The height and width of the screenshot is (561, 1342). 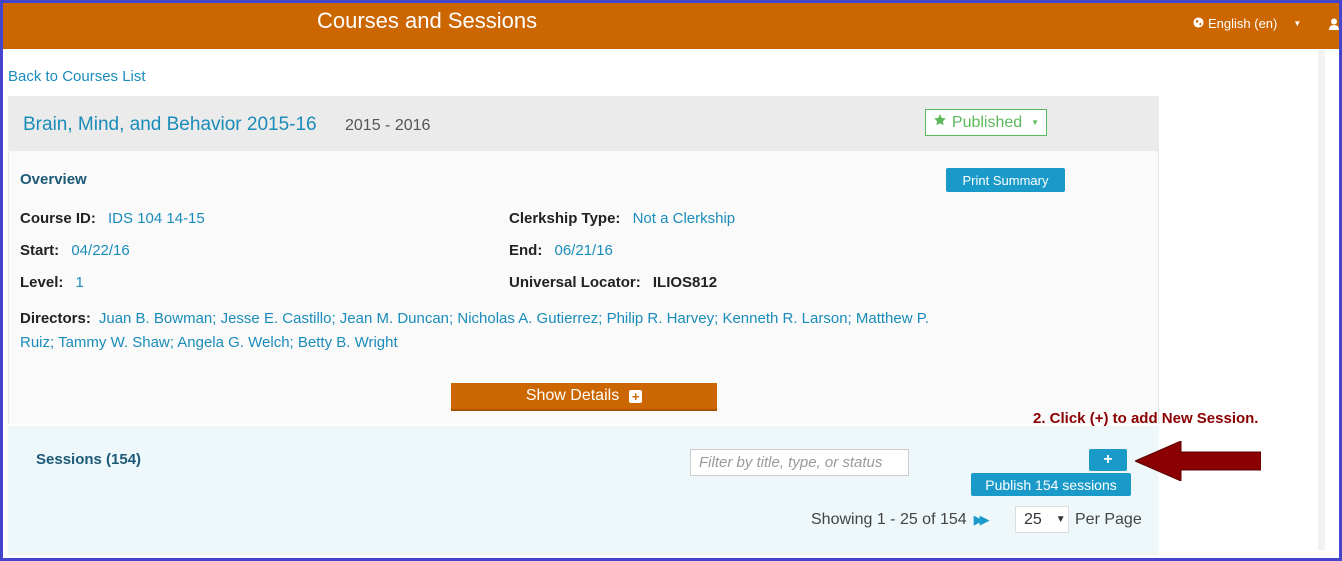 I want to click on overview-heading: Overview, so click(x=53, y=179).